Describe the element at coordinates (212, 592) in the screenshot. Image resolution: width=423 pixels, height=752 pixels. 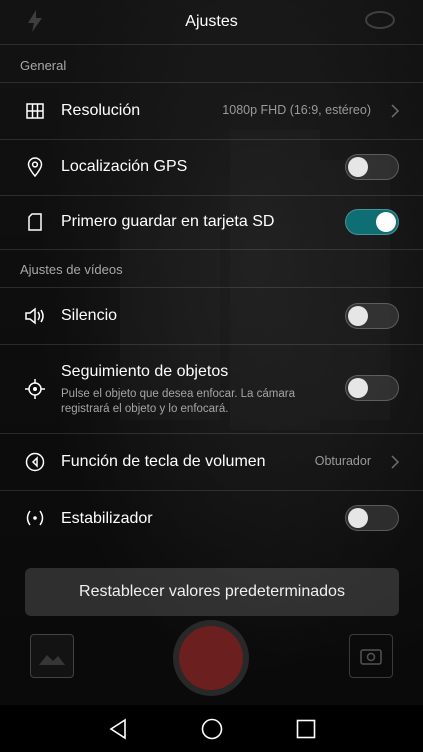
I see `reset-defaults-button: Restablecer valores predeterminados` at that location.